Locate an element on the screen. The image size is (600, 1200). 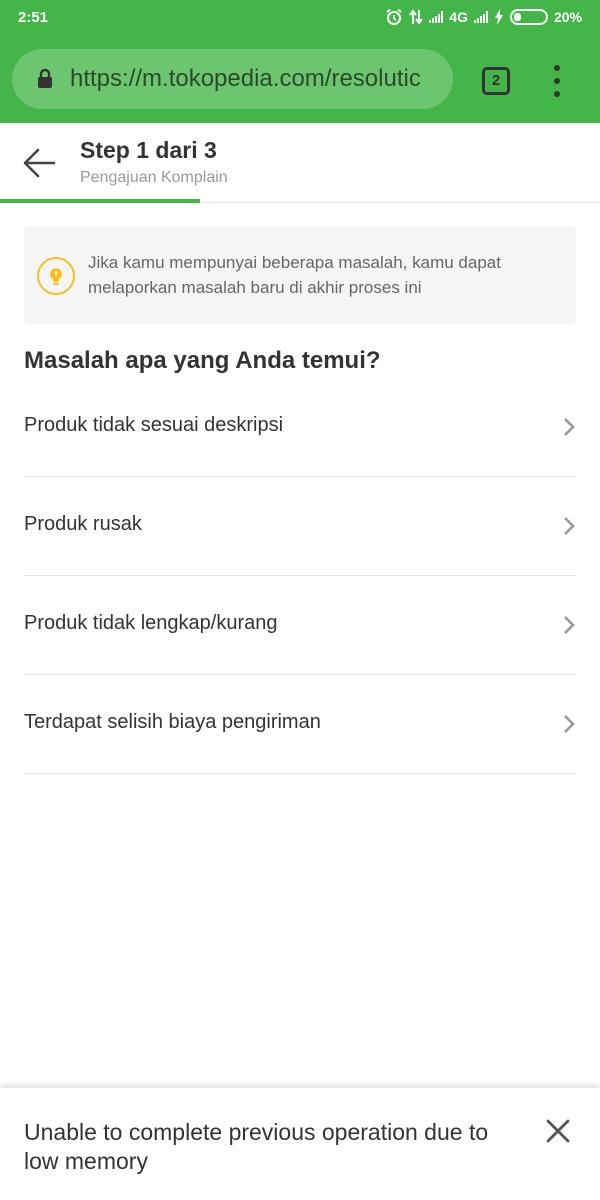
list-item: Terdapat selisih biaya pengiriman is located at coordinates (300, 724).